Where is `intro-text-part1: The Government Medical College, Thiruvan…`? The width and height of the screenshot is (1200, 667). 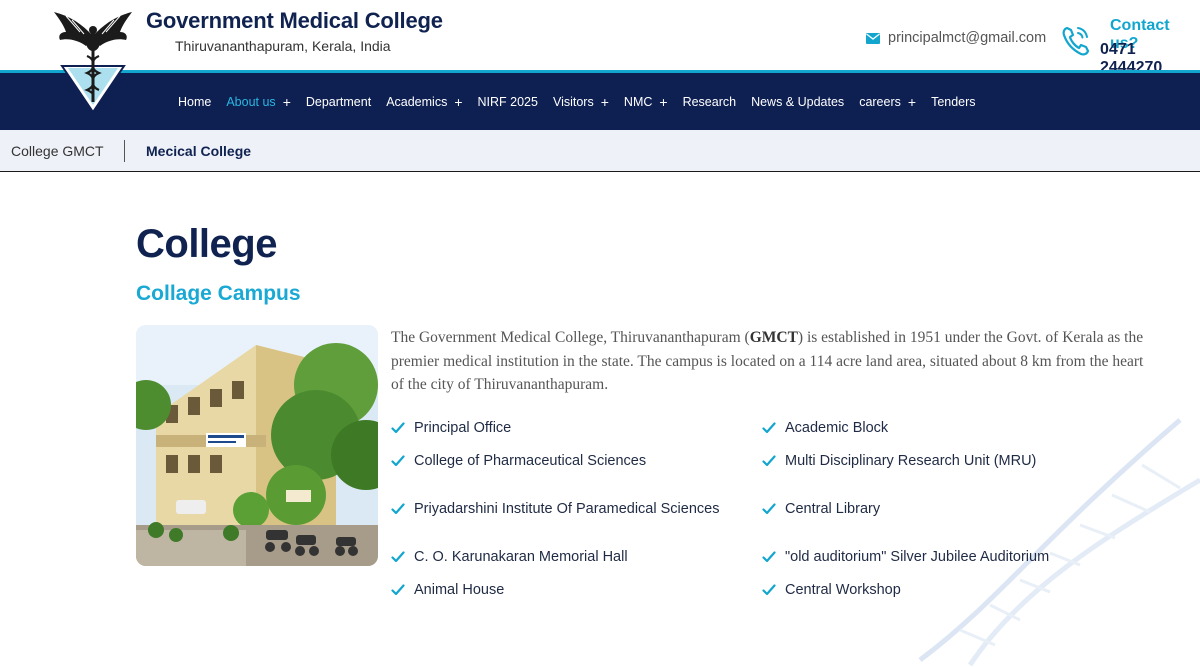 intro-text-part1: The Government Medical College, Thiruvan… is located at coordinates (570, 337).